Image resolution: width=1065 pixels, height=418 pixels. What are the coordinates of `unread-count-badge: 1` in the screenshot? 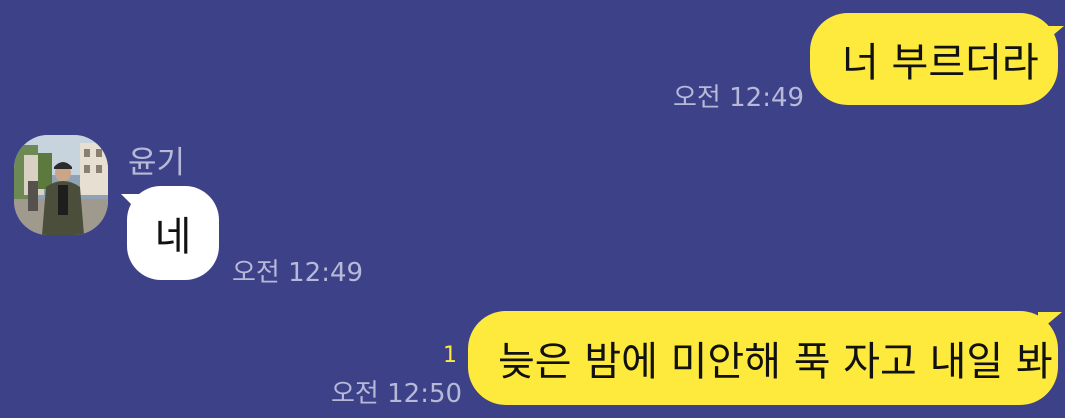 It's located at (450, 355).